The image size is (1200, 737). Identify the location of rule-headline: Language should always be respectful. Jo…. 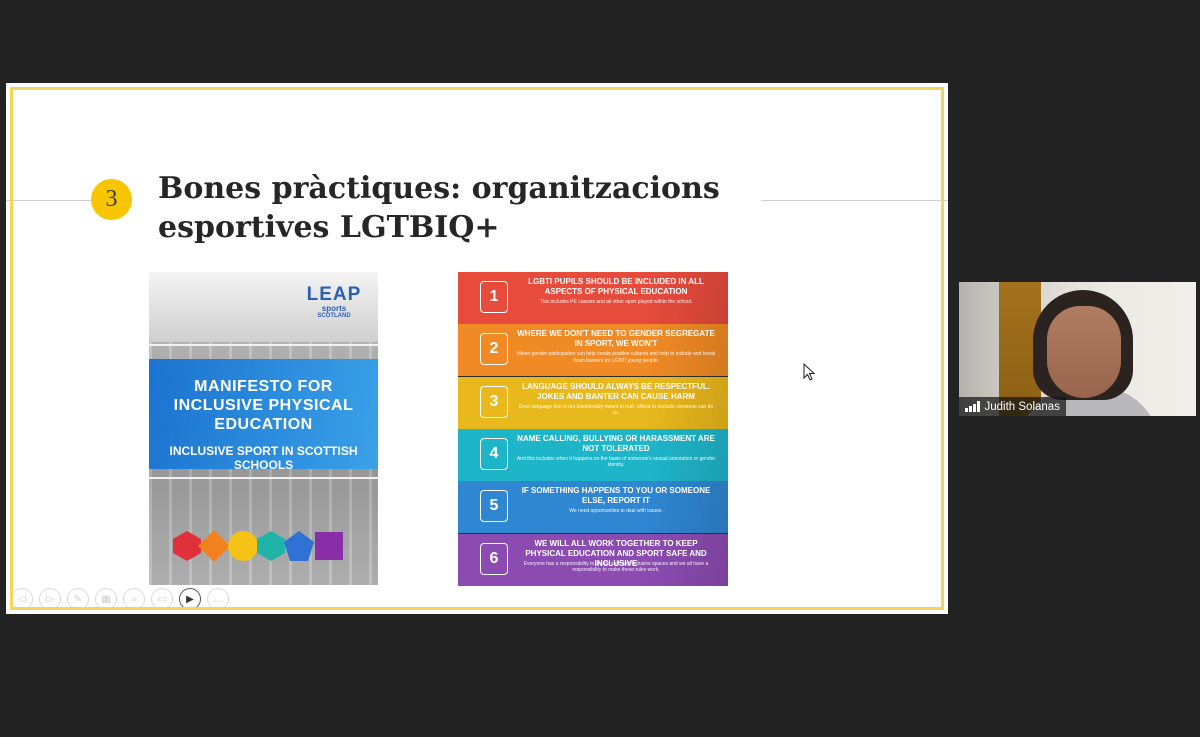
(616, 391).